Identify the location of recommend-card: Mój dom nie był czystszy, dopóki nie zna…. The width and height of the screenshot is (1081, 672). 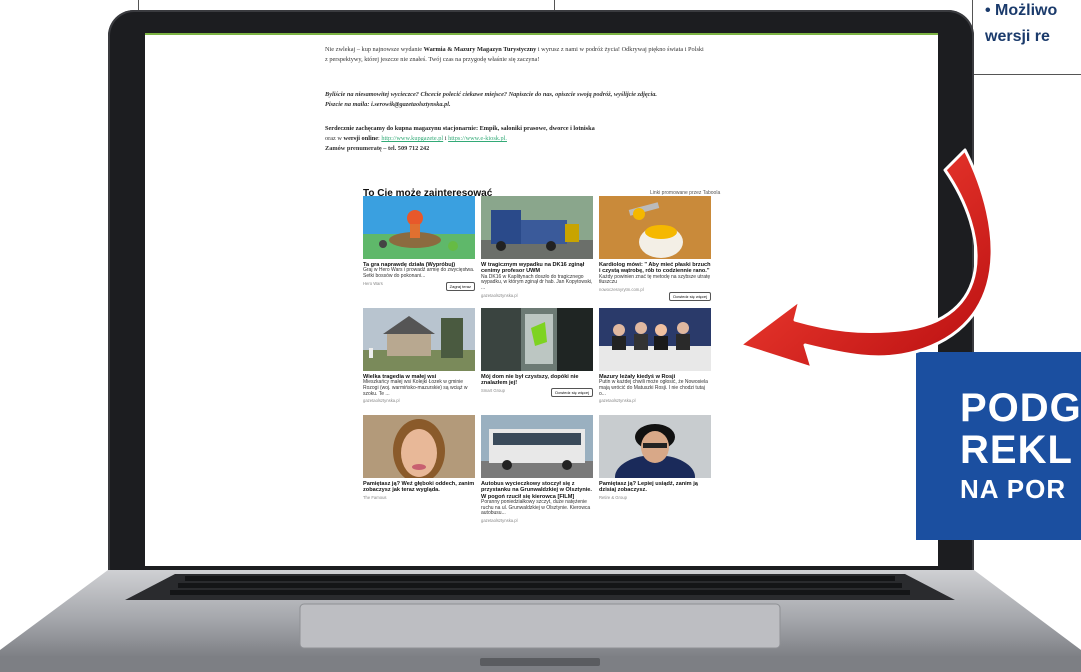
(537, 352).